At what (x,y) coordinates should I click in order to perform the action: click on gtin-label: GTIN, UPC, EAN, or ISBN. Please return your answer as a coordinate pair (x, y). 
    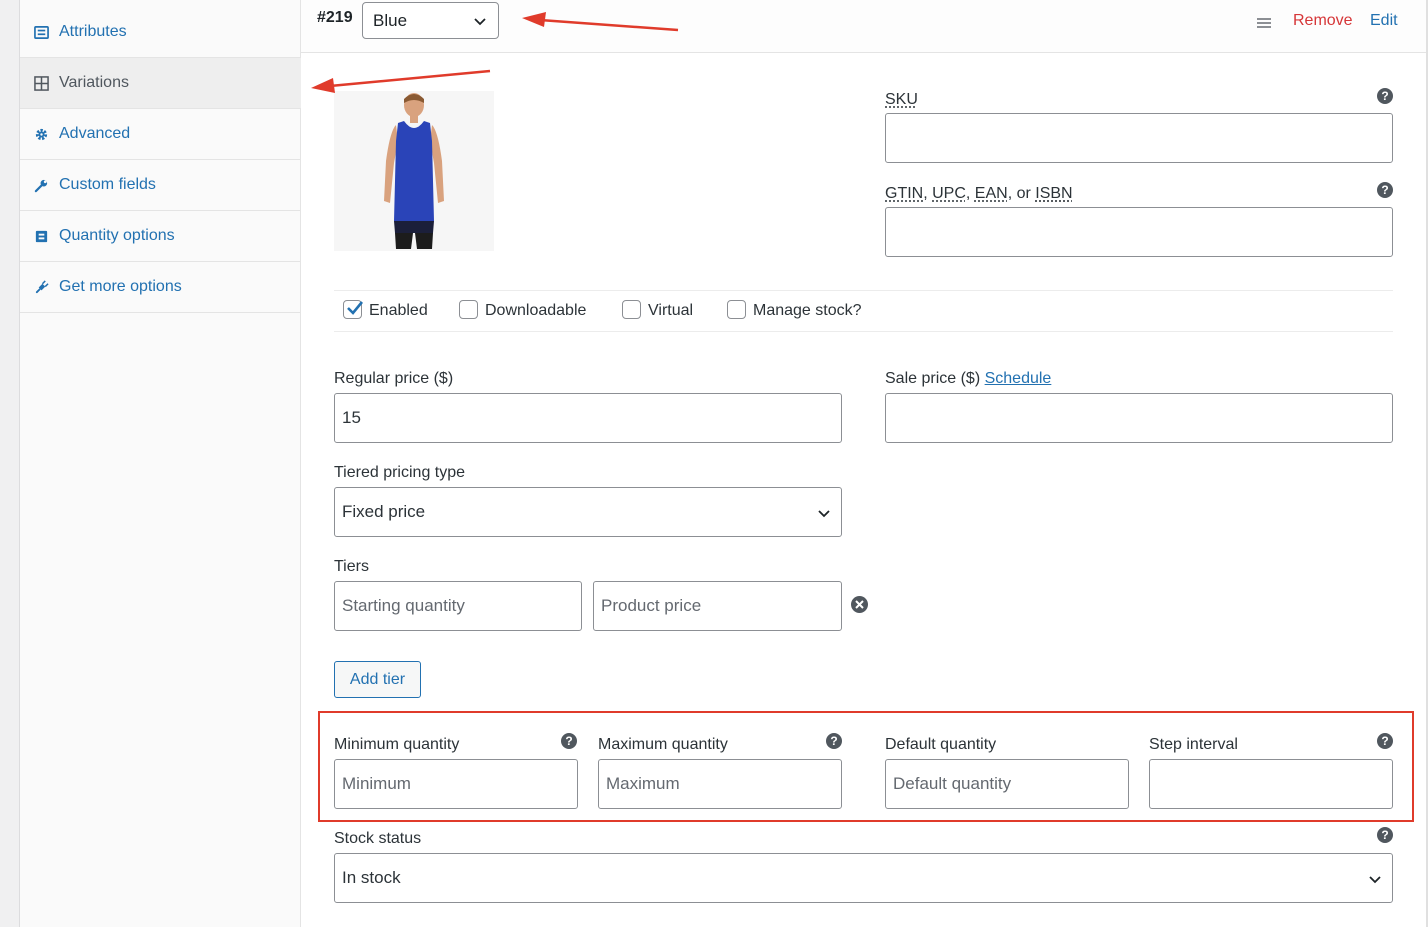
    Looking at the image, I should click on (979, 193).